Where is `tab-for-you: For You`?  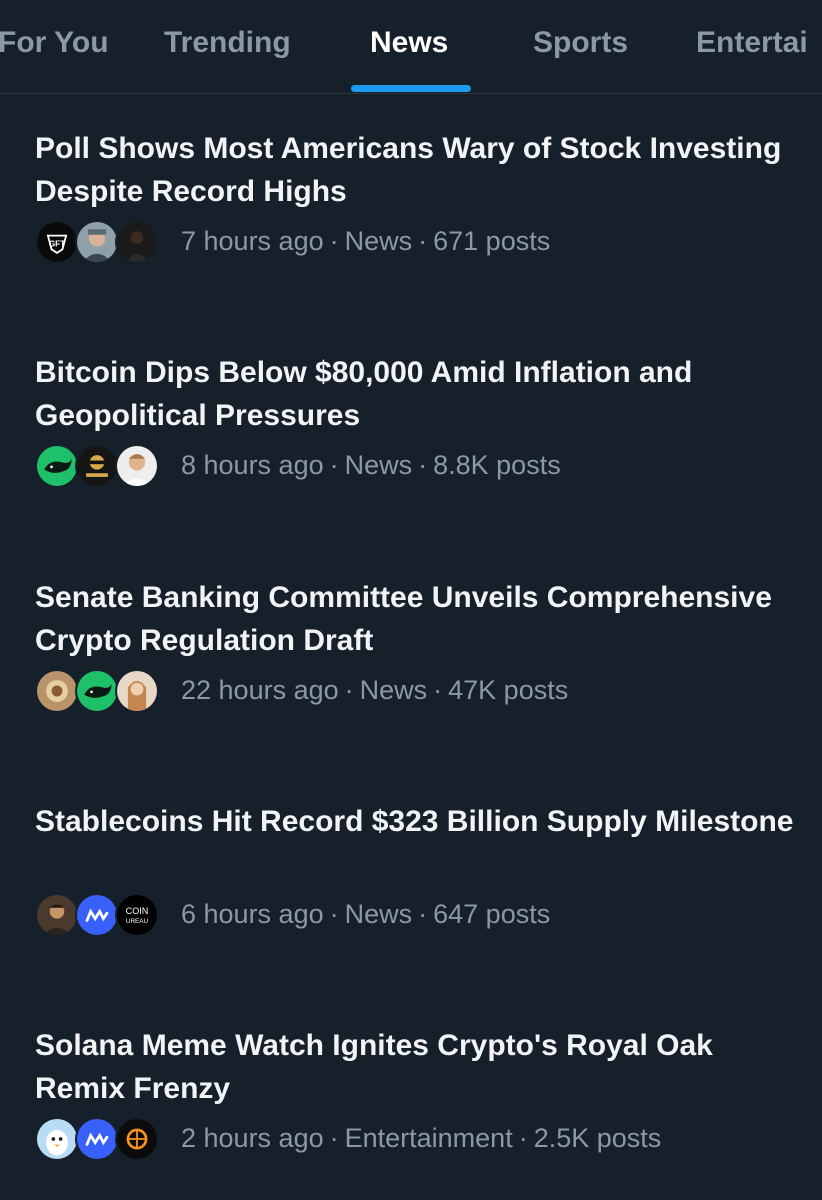
tab-for-you: For You is located at coordinates (54, 46).